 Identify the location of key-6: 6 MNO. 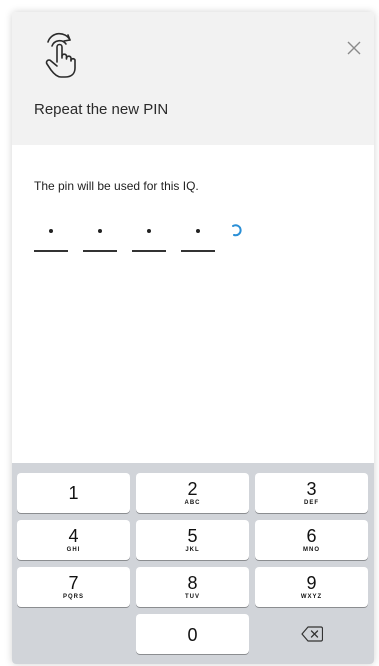
(311, 540).